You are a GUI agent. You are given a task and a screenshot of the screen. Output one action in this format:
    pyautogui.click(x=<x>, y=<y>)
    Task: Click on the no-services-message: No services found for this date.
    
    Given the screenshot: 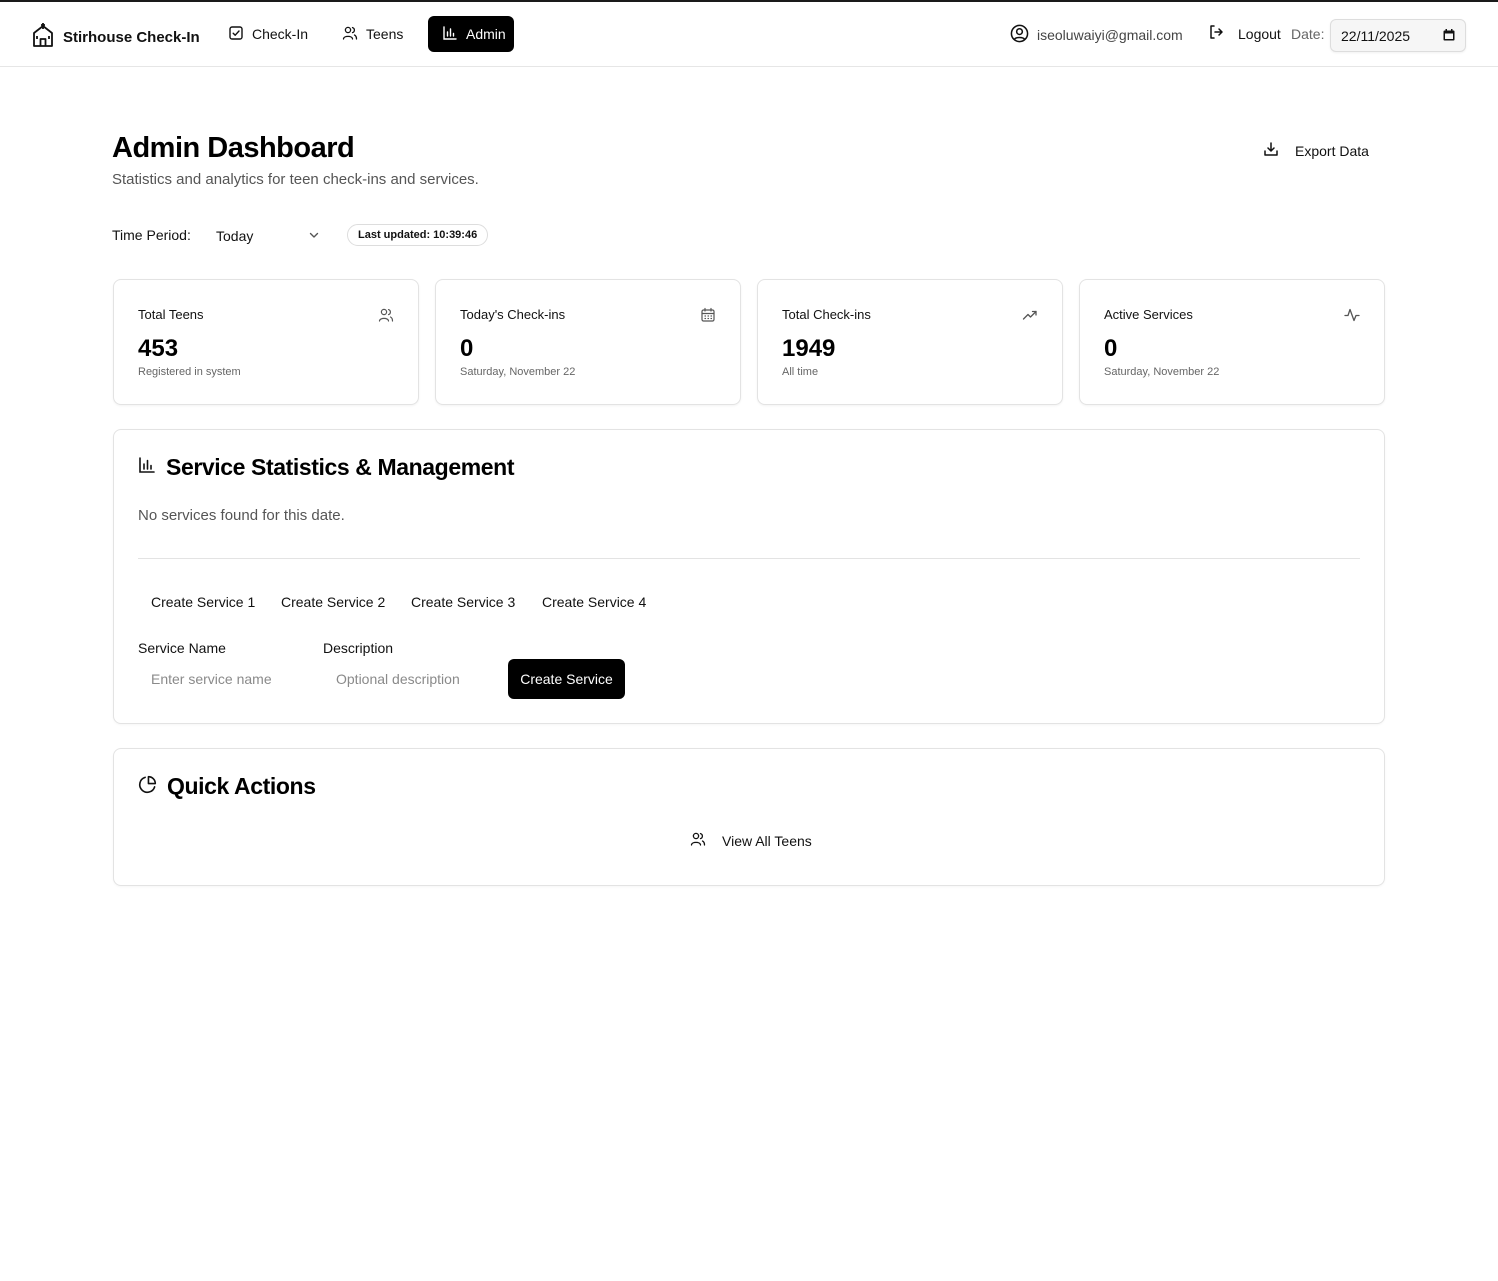 What is the action you would take?
    pyautogui.click(x=241, y=515)
    